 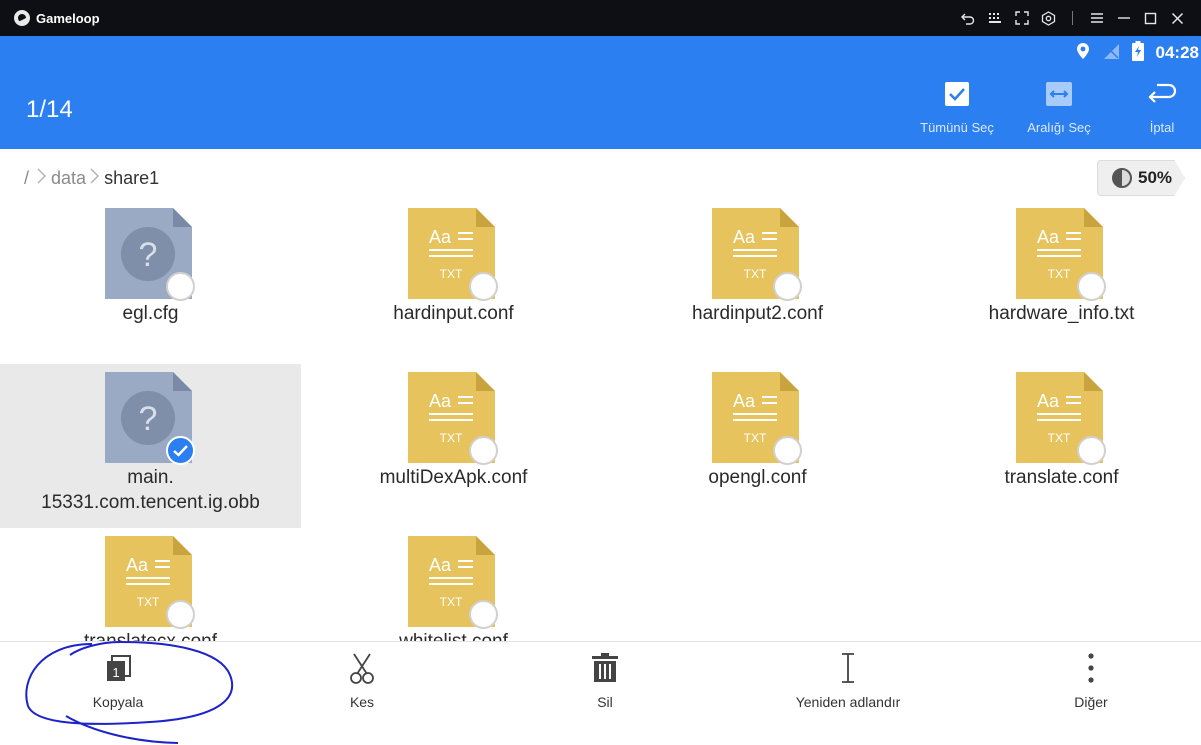 I want to click on file-name: main. 15331.com.tencent.ig.obb, so click(x=150, y=490).